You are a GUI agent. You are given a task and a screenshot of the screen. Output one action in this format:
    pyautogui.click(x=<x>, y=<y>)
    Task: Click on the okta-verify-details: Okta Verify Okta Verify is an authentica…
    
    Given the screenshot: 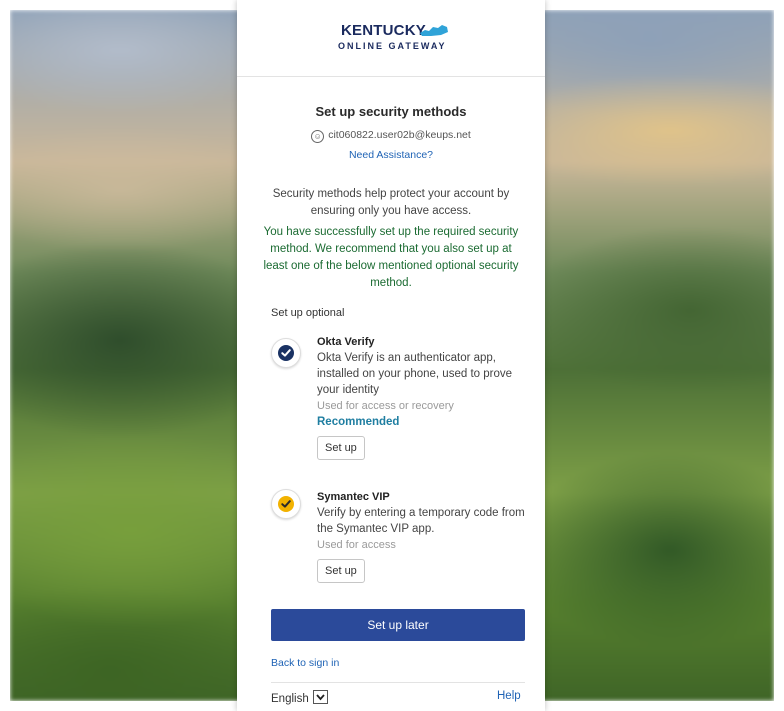 What is the action you would take?
    pyautogui.click(x=424, y=397)
    